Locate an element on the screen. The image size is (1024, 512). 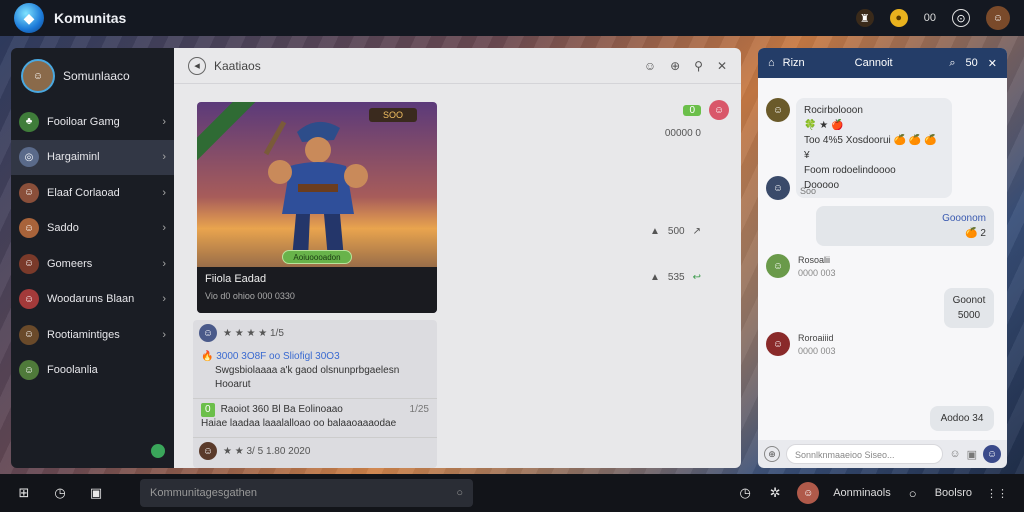
sidebar-item-label: Elaaf Corlaoad is located at coordinates (83, 192).